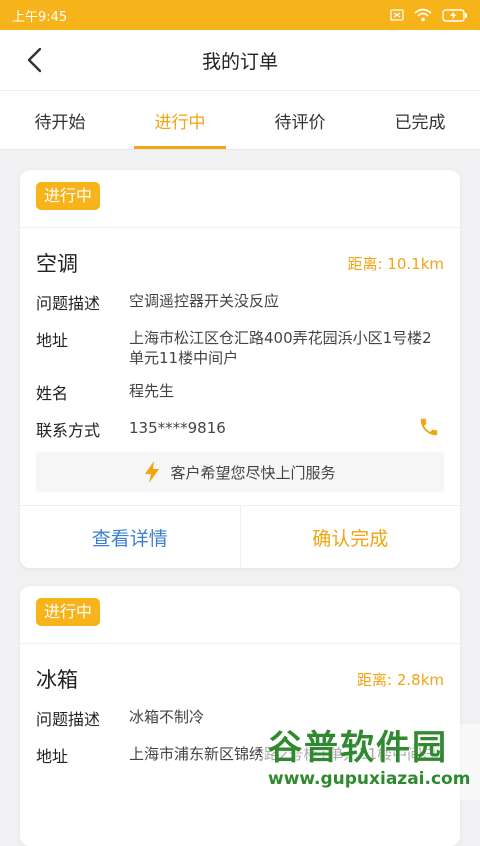 This screenshot has height=846, width=480. I want to click on tab-pending: 待开始, so click(60, 120).